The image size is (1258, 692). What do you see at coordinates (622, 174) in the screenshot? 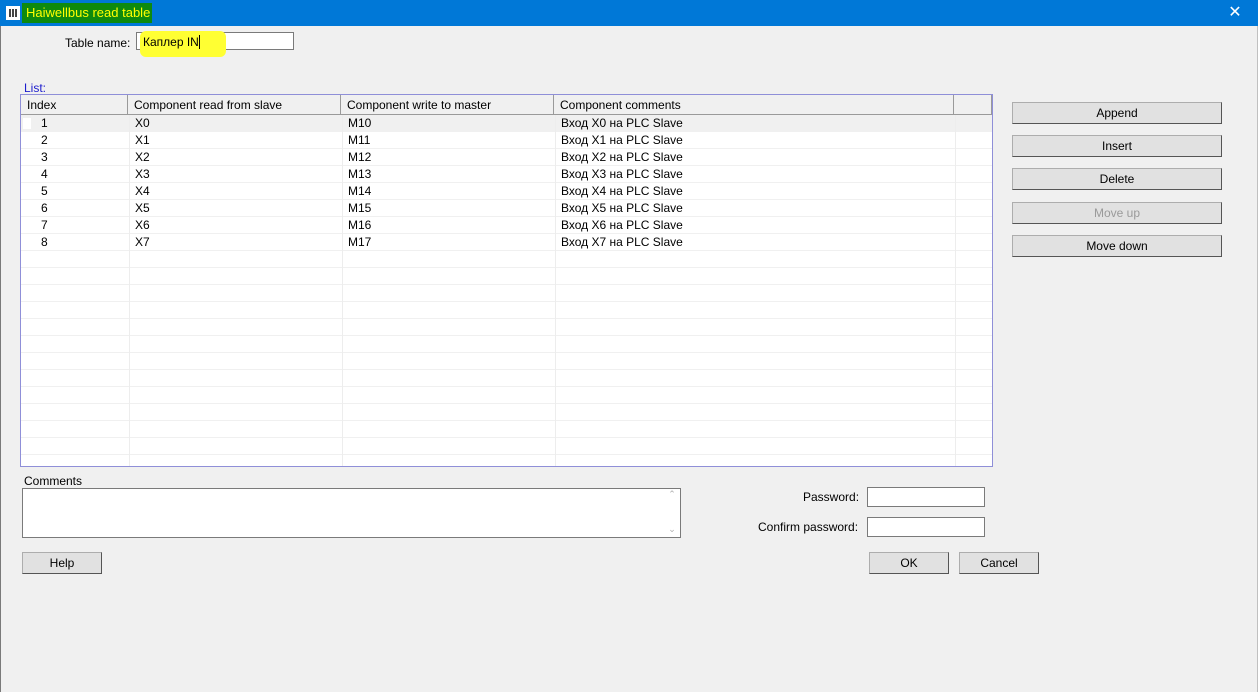
I see `cell-comment: Вход X3 на PLC Slave` at bounding box center [622, 174].